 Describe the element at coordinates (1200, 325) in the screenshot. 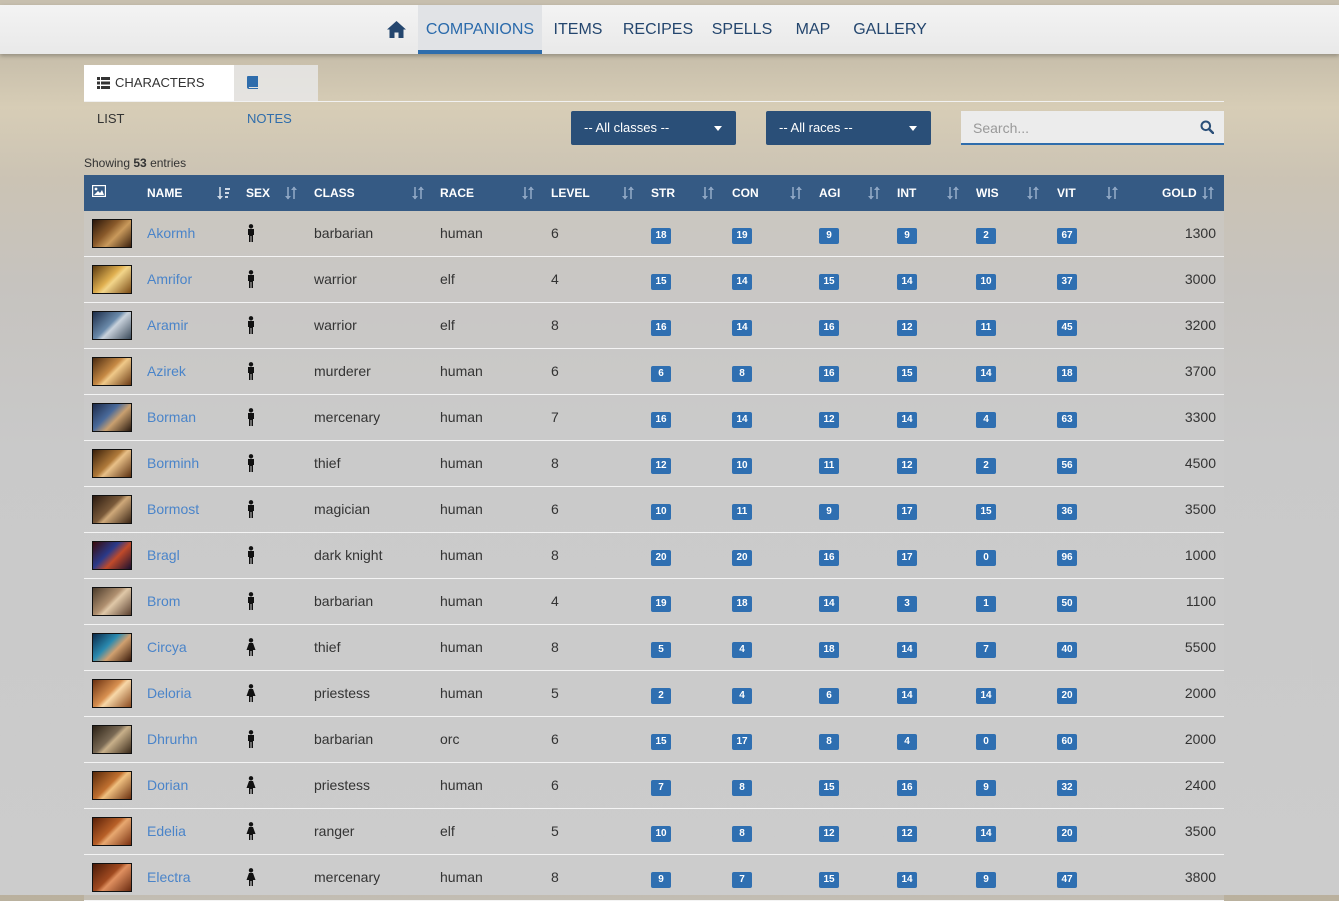

I see `character-gold: 3200` at that location.